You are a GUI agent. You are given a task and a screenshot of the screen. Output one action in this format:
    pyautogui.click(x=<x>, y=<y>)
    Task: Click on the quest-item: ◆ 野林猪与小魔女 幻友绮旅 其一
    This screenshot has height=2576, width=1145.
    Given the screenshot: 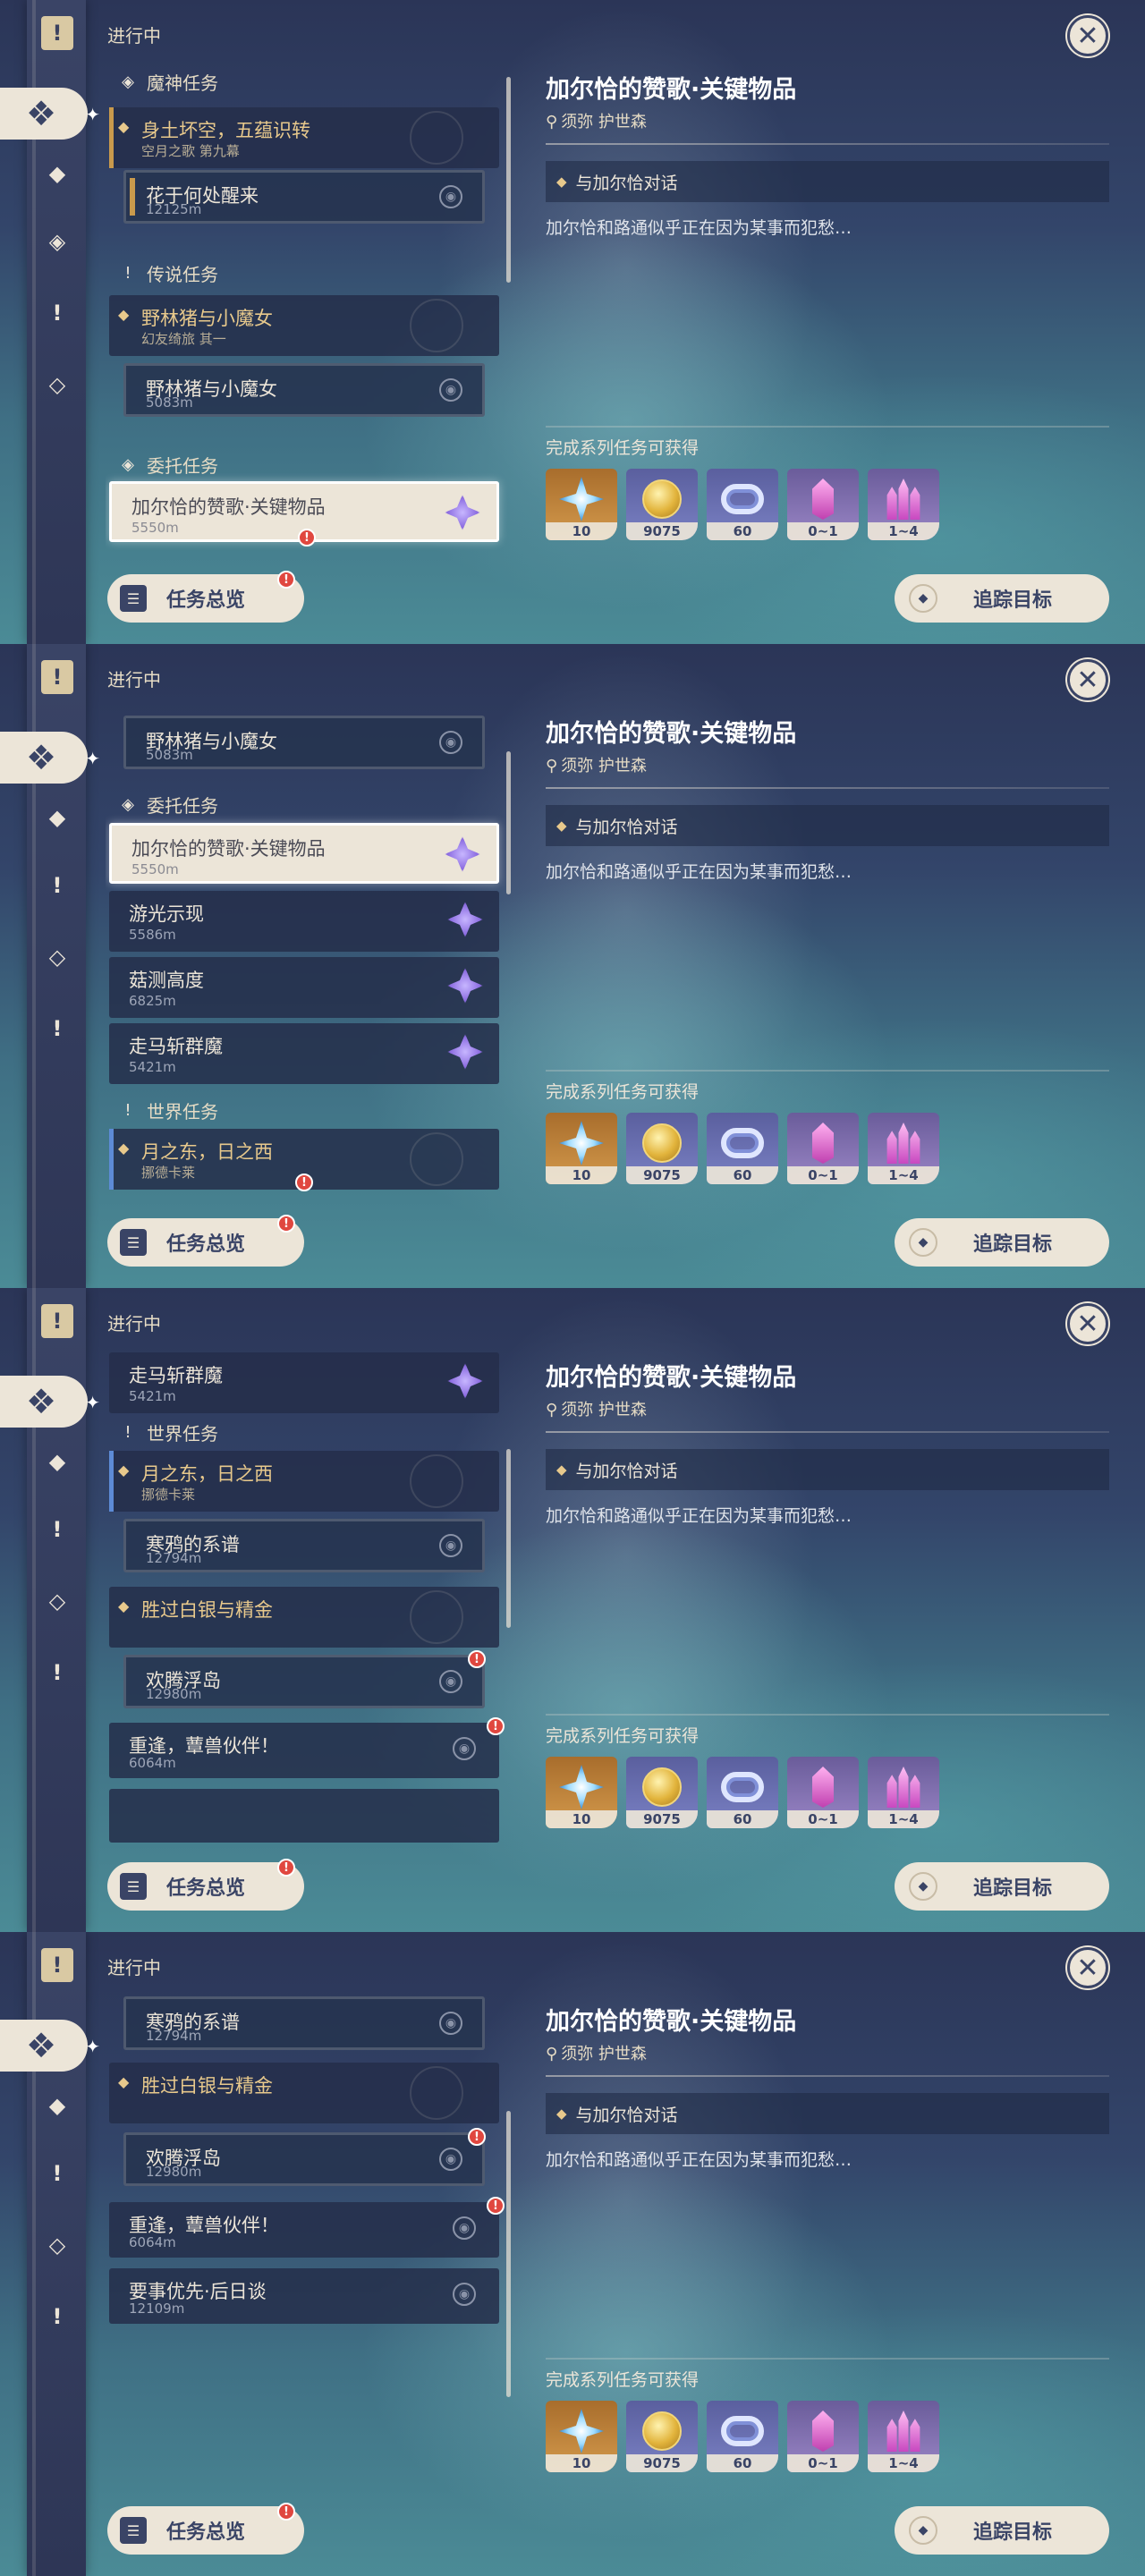 What is the action you would take?
    pyautogui.click(x=304, y=325)
    